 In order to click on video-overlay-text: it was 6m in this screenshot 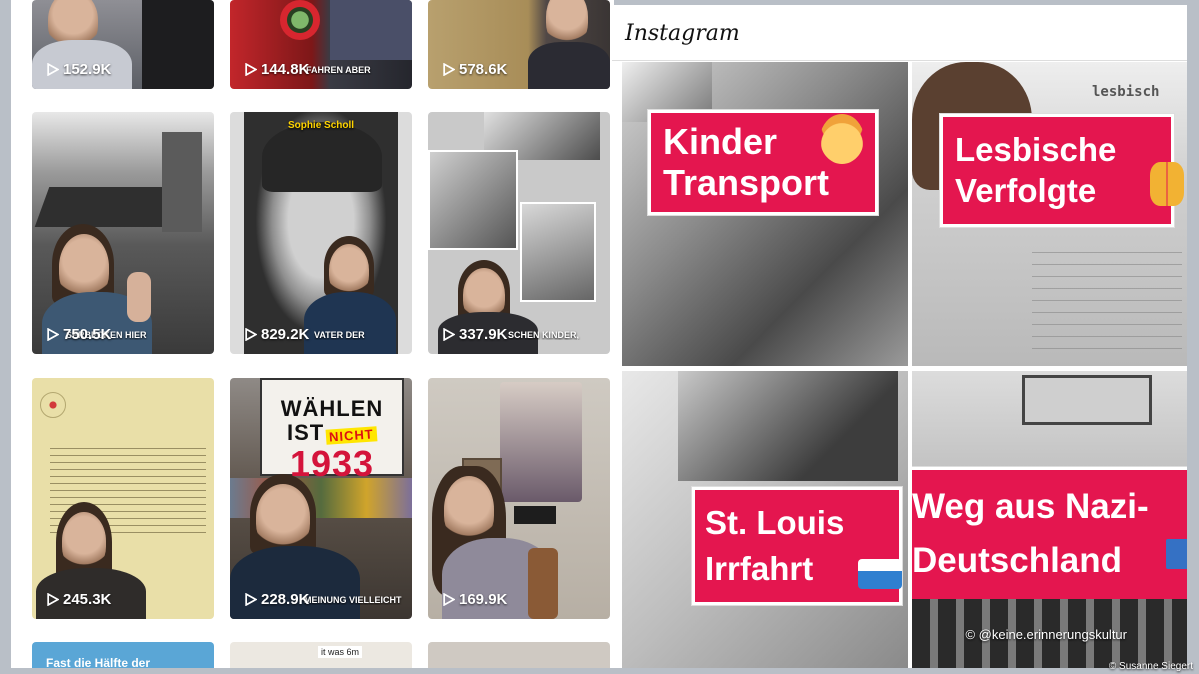, I will do `click(340, 652)`.